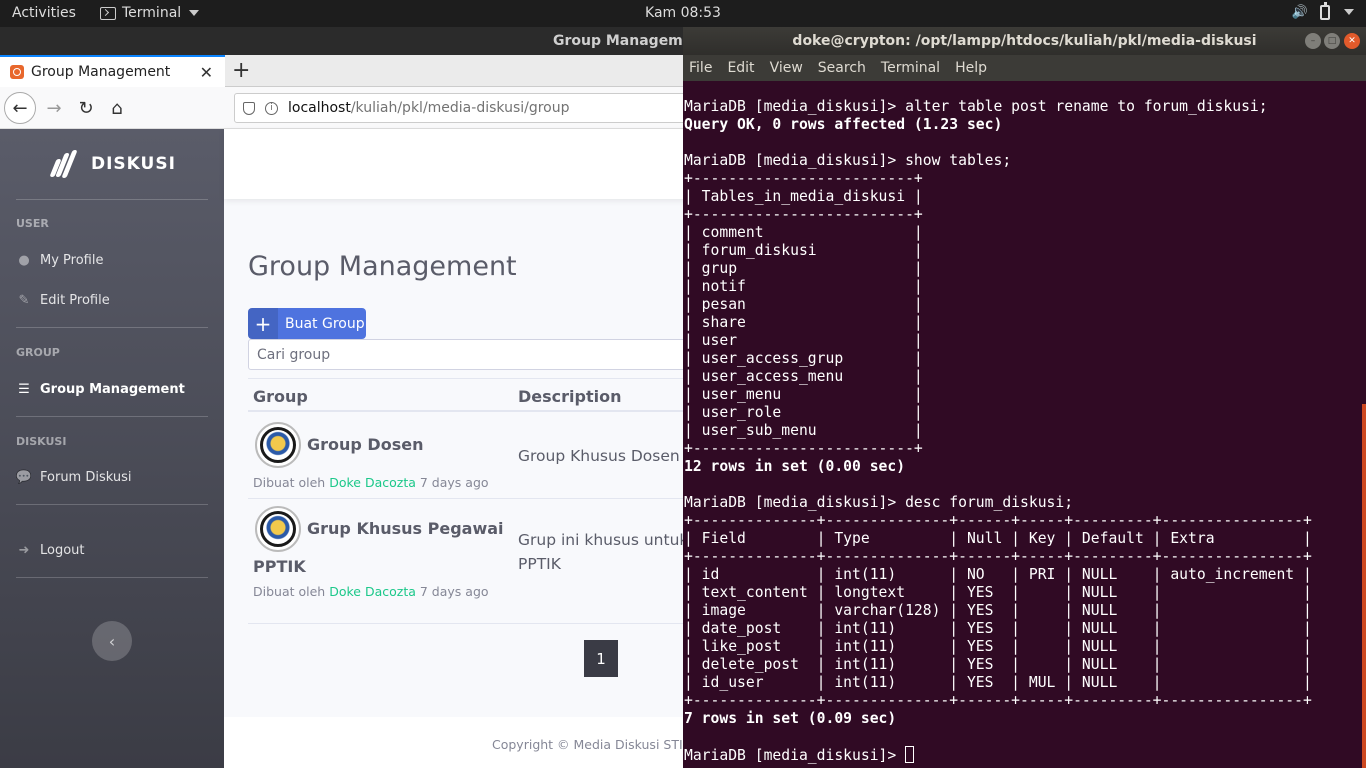 This screenshot has width=1366, height=768. I want to click on new-tab-button: +, so click(241, 70).